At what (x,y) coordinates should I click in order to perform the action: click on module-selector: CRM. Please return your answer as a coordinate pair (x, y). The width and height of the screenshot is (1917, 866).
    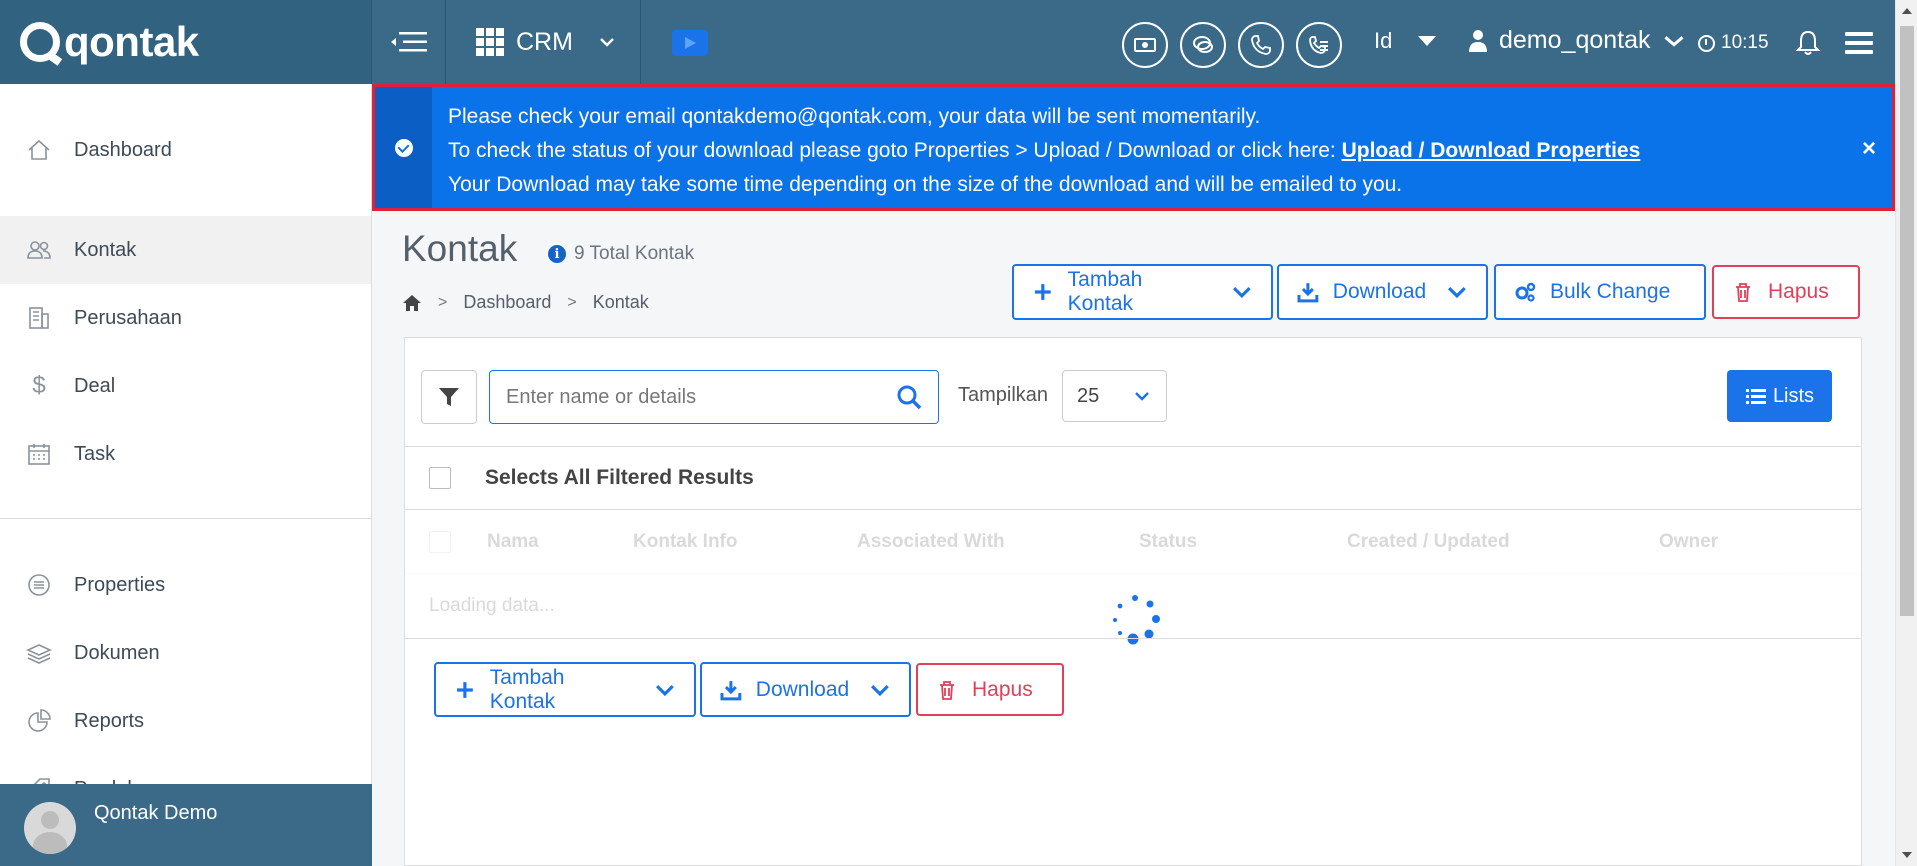
    Looking at the image, I should click on (543, 42).